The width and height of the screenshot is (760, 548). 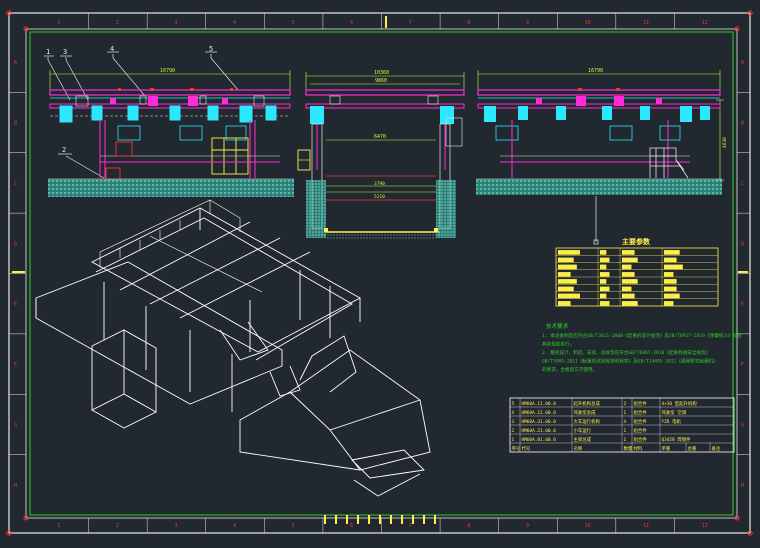 I want to click on zone-row-right: E, so click(x=742, y=305).